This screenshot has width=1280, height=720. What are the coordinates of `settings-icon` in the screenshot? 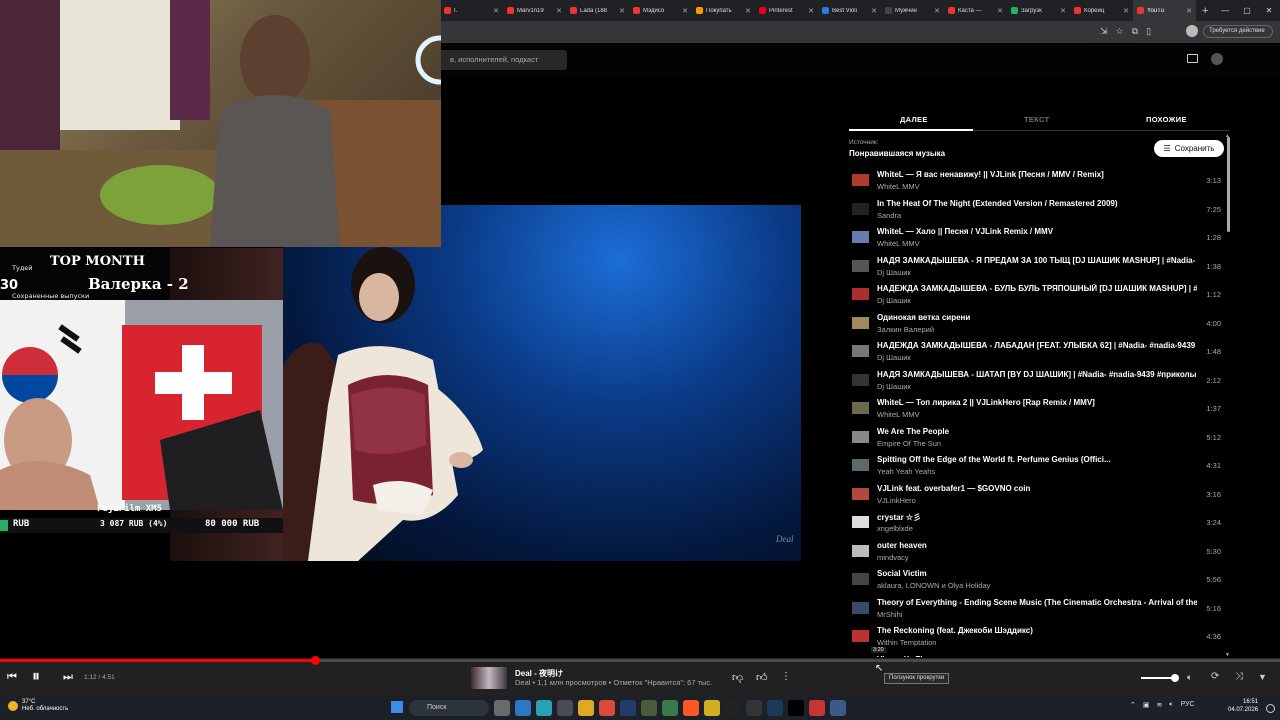 It's located at (838, 708).